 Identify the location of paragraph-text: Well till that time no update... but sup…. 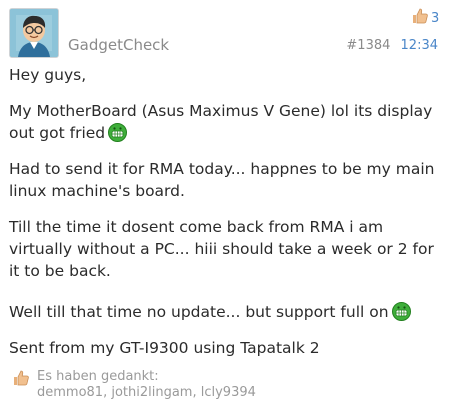
(199, 312).